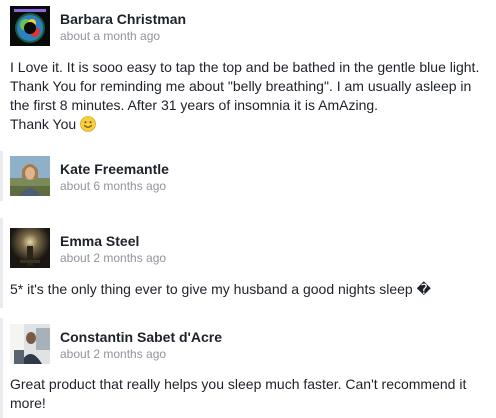 This screenshot has height=418, width=496. What do you see at coordinates (113, 186) in the screenshot?
I see `timestamp: about 6 months ago` at bounding box center [113, 186].